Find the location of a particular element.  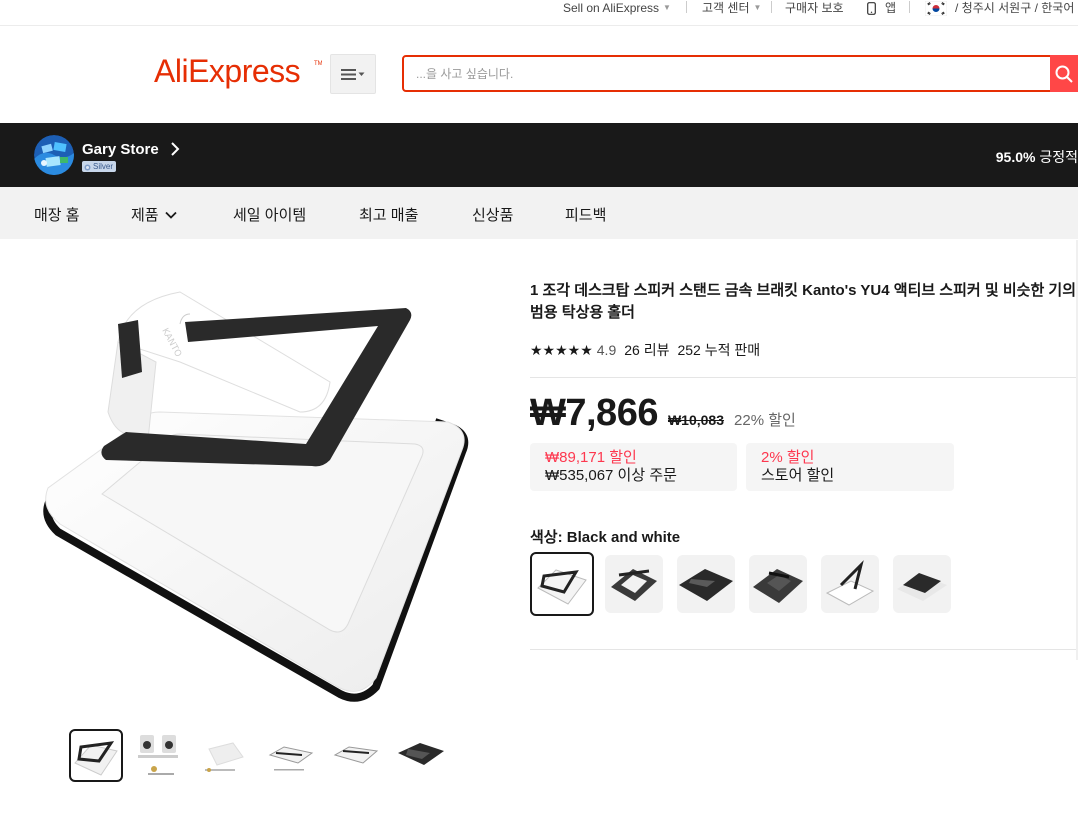

hamburger-menu-icon is located at coordinates (353, 74).